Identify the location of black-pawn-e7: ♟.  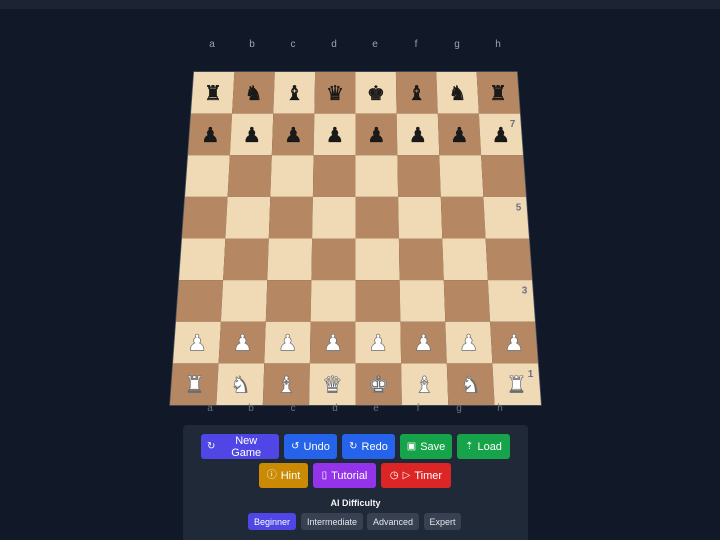
(376, 135).